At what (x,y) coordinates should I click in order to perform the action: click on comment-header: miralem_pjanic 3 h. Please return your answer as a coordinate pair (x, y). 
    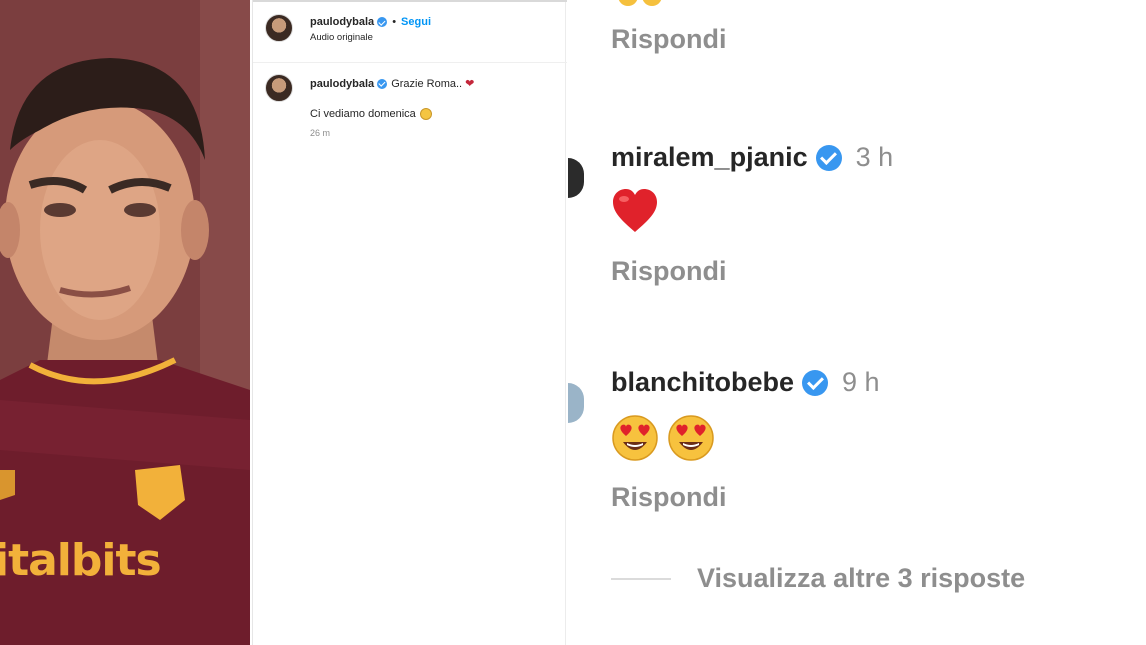
    Looking at the image, I should click on (752, 157).